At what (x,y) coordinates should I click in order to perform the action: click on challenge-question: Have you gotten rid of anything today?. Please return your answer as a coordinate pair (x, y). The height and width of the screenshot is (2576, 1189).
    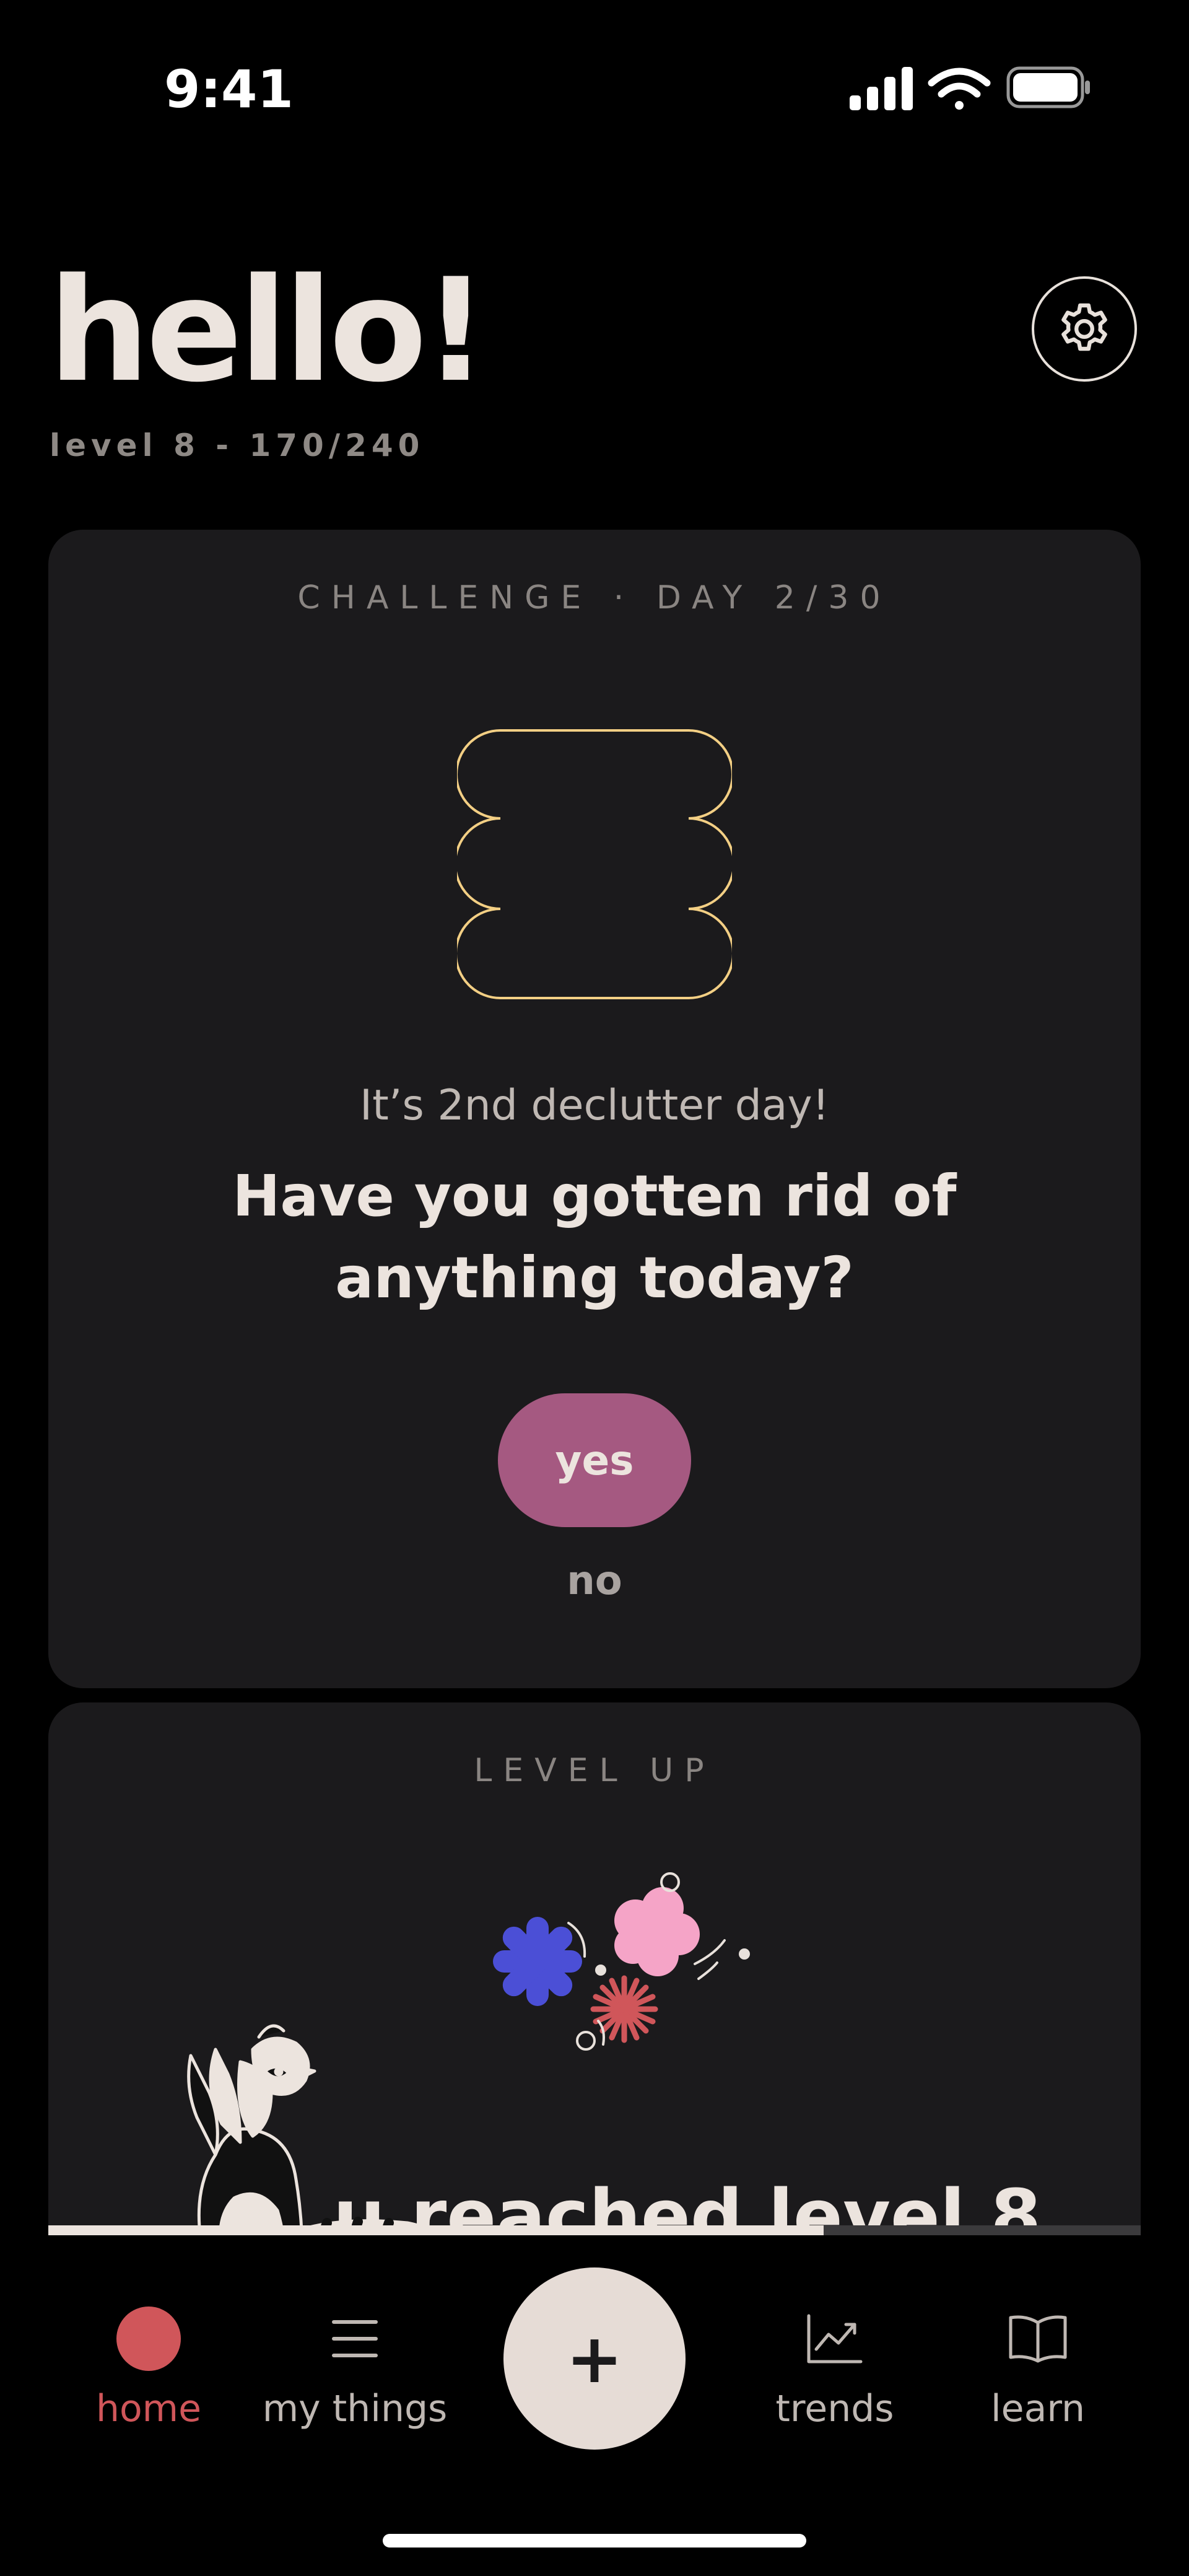
    Looking at the image, I should click on (594, 1237).